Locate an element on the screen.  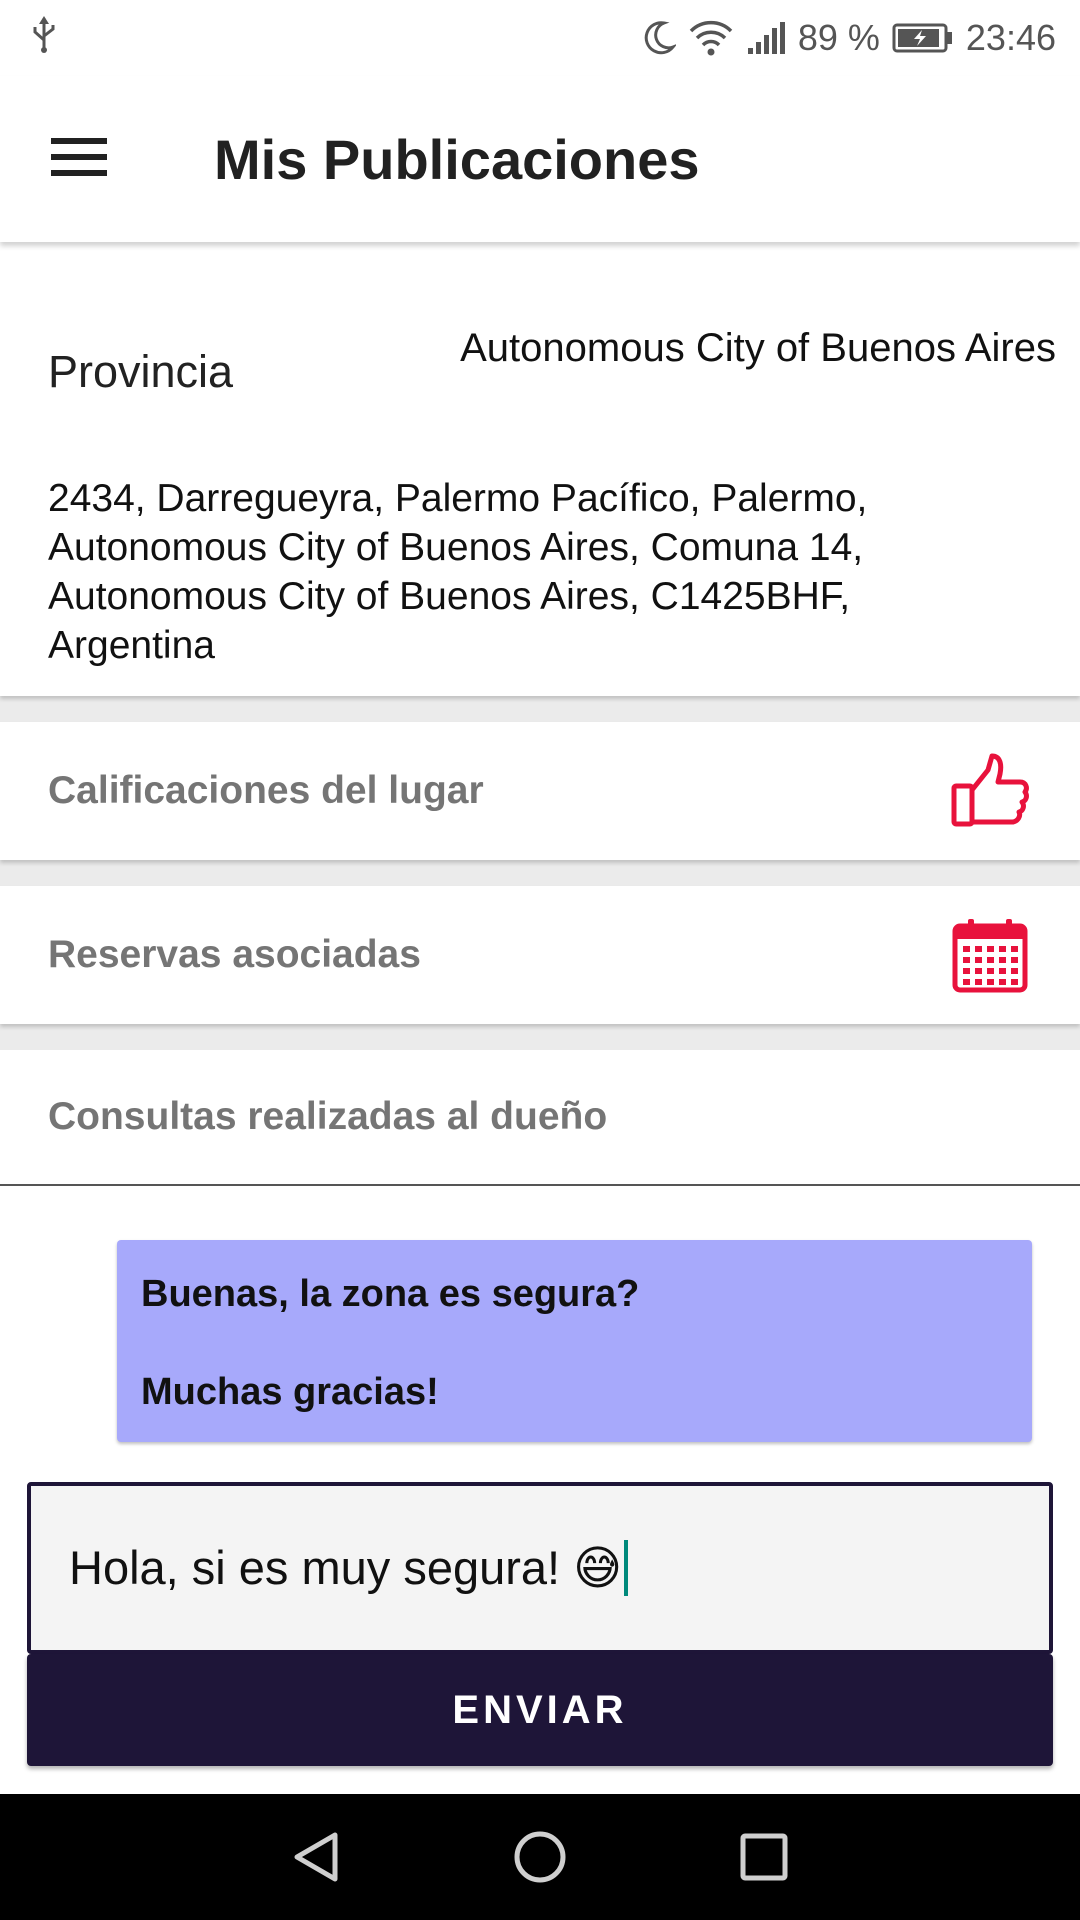
calendar-icon is located at coordinates (990, 955).